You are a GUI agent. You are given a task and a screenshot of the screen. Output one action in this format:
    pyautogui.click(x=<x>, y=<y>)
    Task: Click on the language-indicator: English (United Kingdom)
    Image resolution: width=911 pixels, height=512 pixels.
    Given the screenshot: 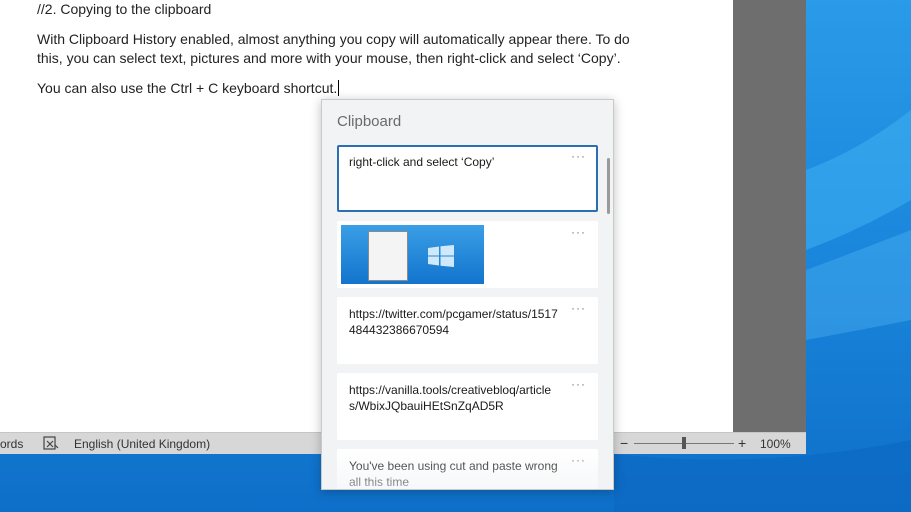 What is the action you would take?
    pyautogui.click(x=142, y=444)
    